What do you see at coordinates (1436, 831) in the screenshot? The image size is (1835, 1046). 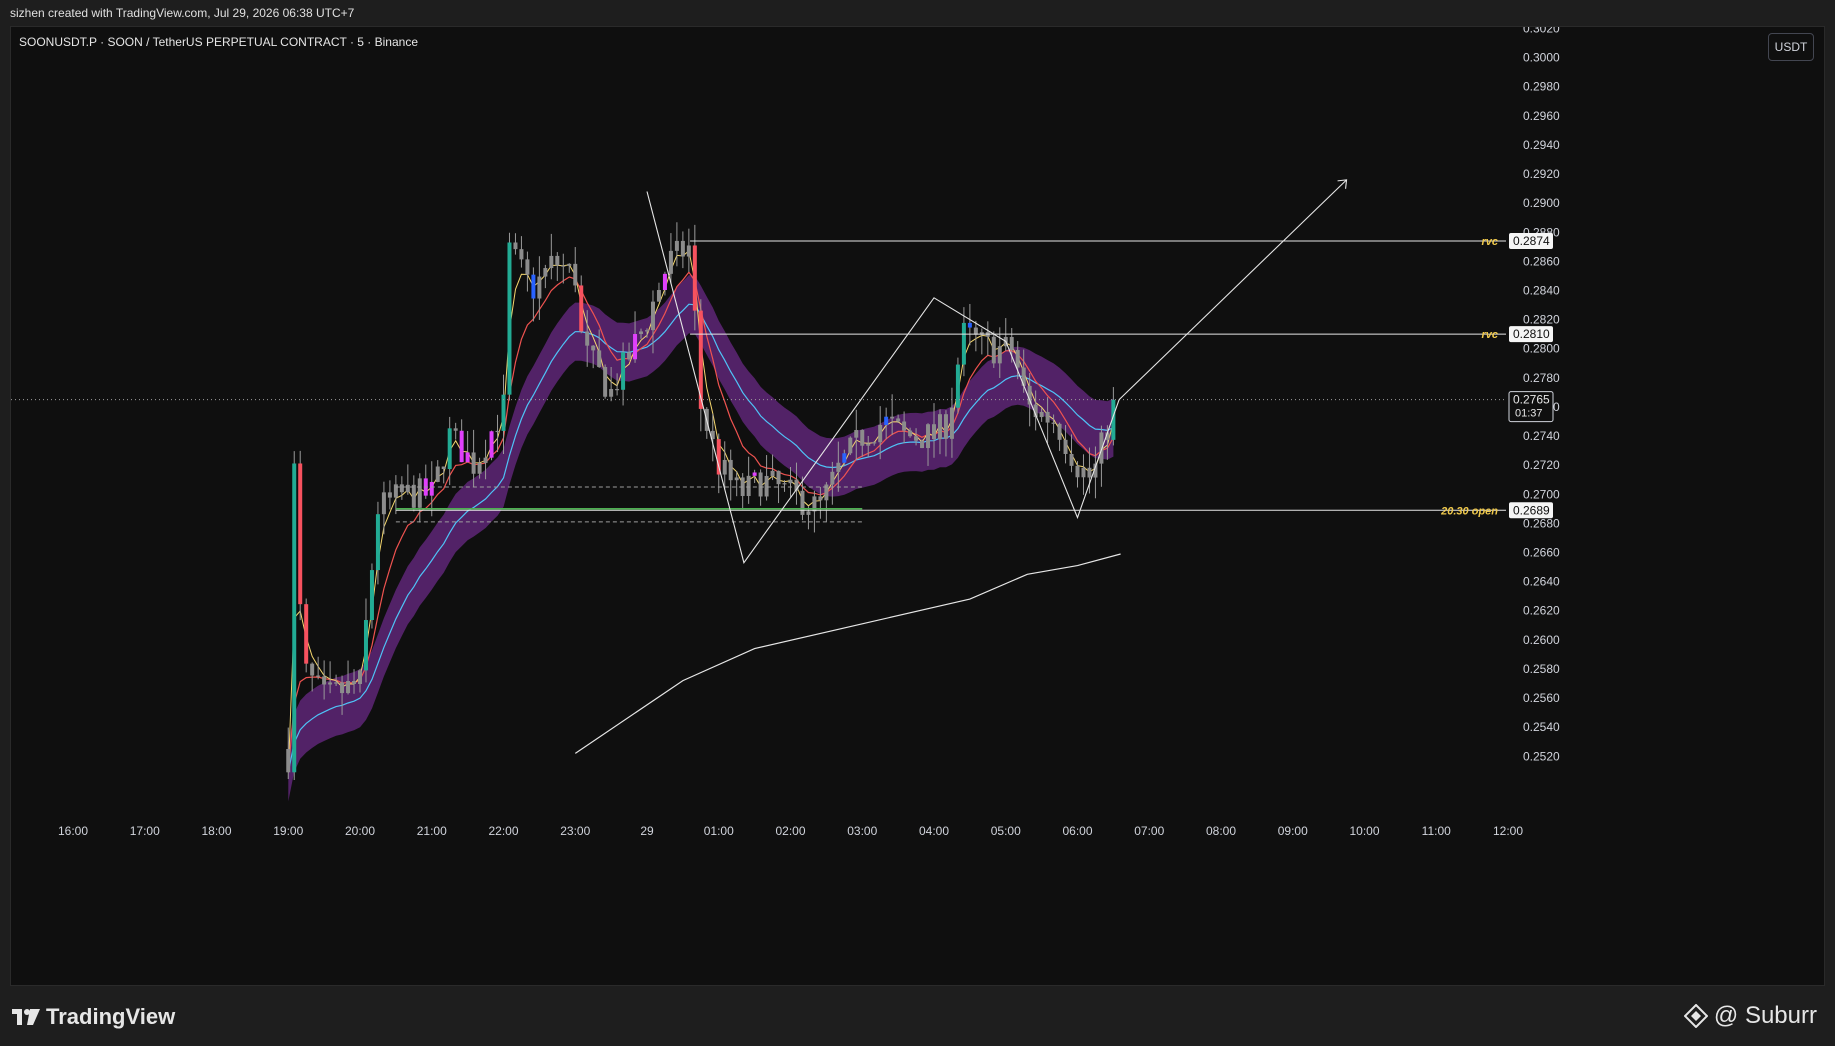 I see `time-tick-label: 11:00` at bounding box center [1436, 831].